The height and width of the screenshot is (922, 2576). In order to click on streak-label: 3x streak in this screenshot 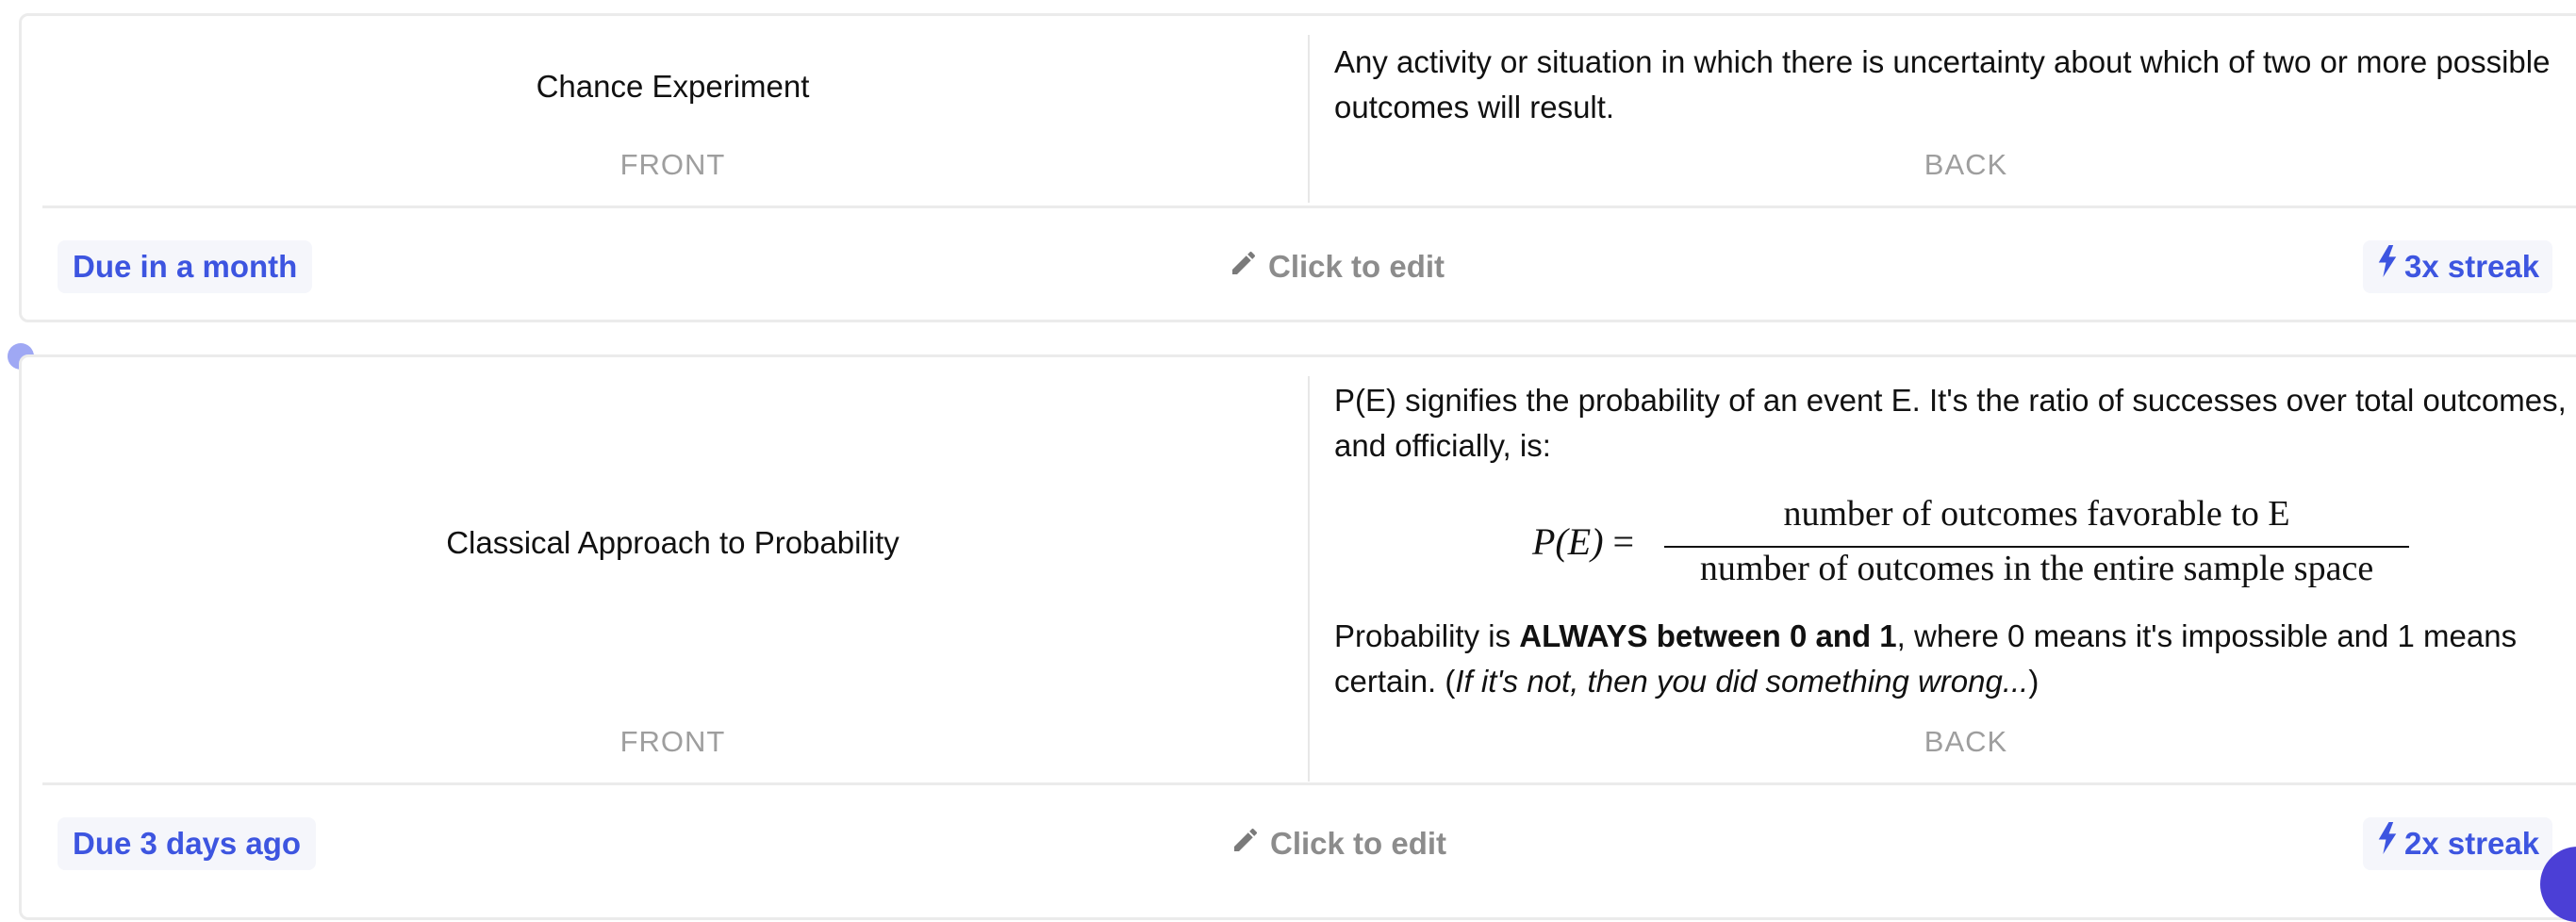, I will do `click(2472, 266)`.